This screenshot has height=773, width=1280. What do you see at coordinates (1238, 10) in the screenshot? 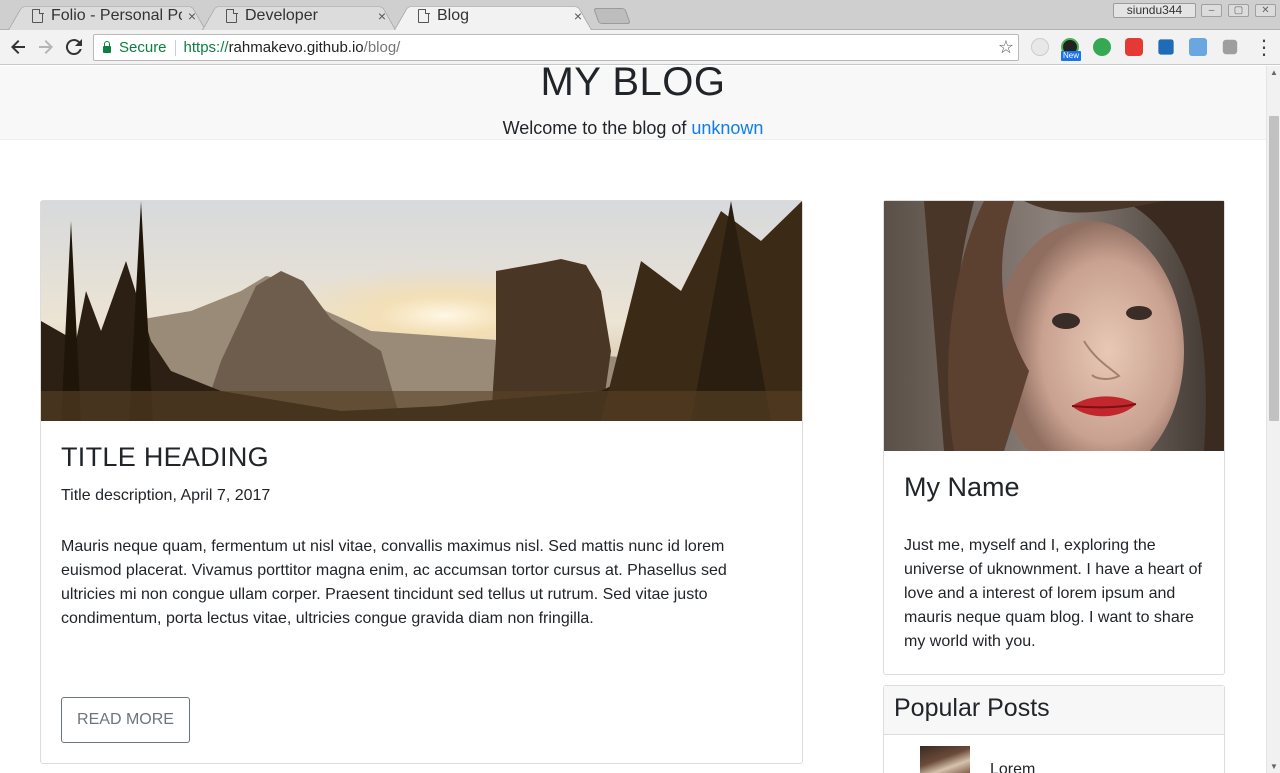
I see `maximize-button: ▢` at bounding box center [1238, 10].